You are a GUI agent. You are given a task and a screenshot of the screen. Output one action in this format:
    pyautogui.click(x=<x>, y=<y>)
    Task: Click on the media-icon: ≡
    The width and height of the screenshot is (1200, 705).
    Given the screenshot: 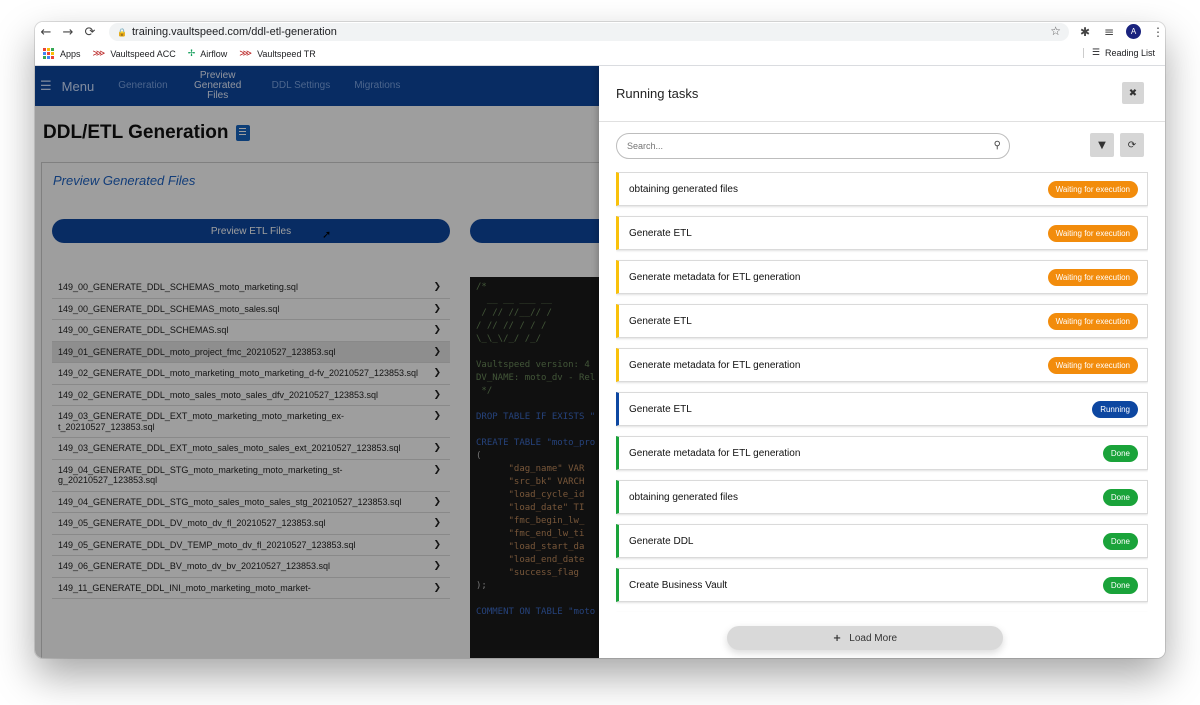 What is the action you would take?
    pyautogui.click(x=1109, y=32)
    